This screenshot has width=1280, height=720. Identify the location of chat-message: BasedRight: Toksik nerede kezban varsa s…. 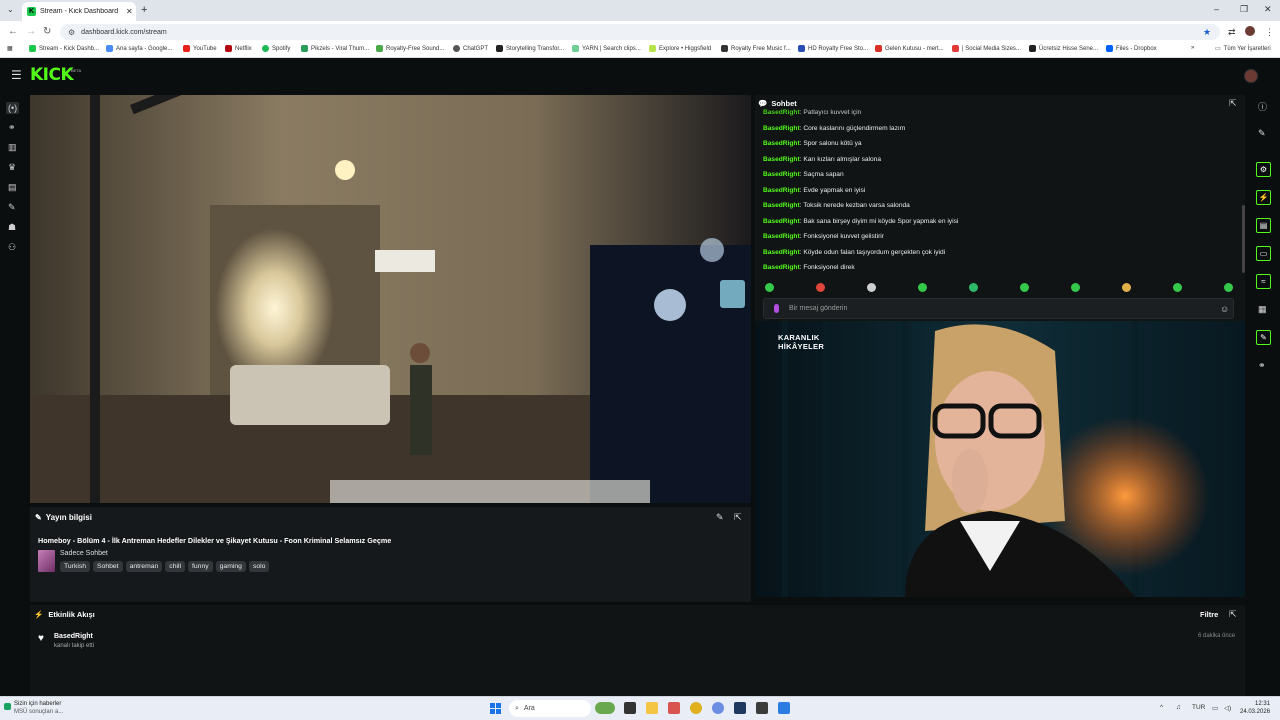
(836, 205).